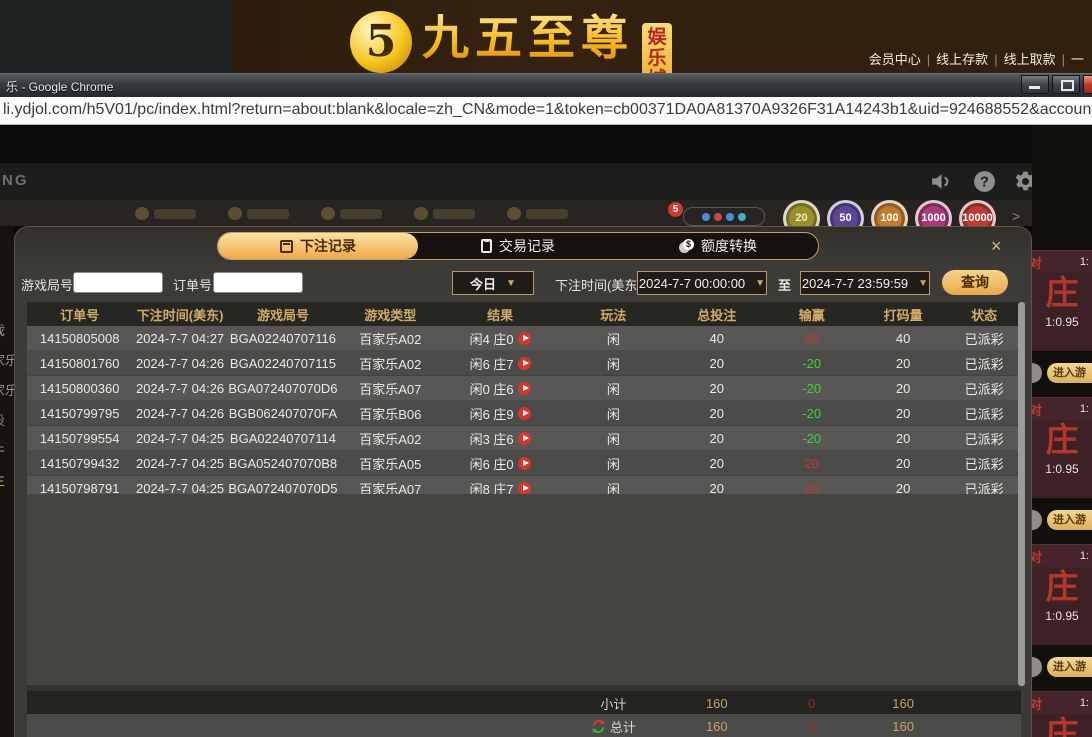 This screenshot has height=737, width=1092. Describe the element at coordinates (975, 282) in the screenshot. I see `search-button: 查询` at that location.